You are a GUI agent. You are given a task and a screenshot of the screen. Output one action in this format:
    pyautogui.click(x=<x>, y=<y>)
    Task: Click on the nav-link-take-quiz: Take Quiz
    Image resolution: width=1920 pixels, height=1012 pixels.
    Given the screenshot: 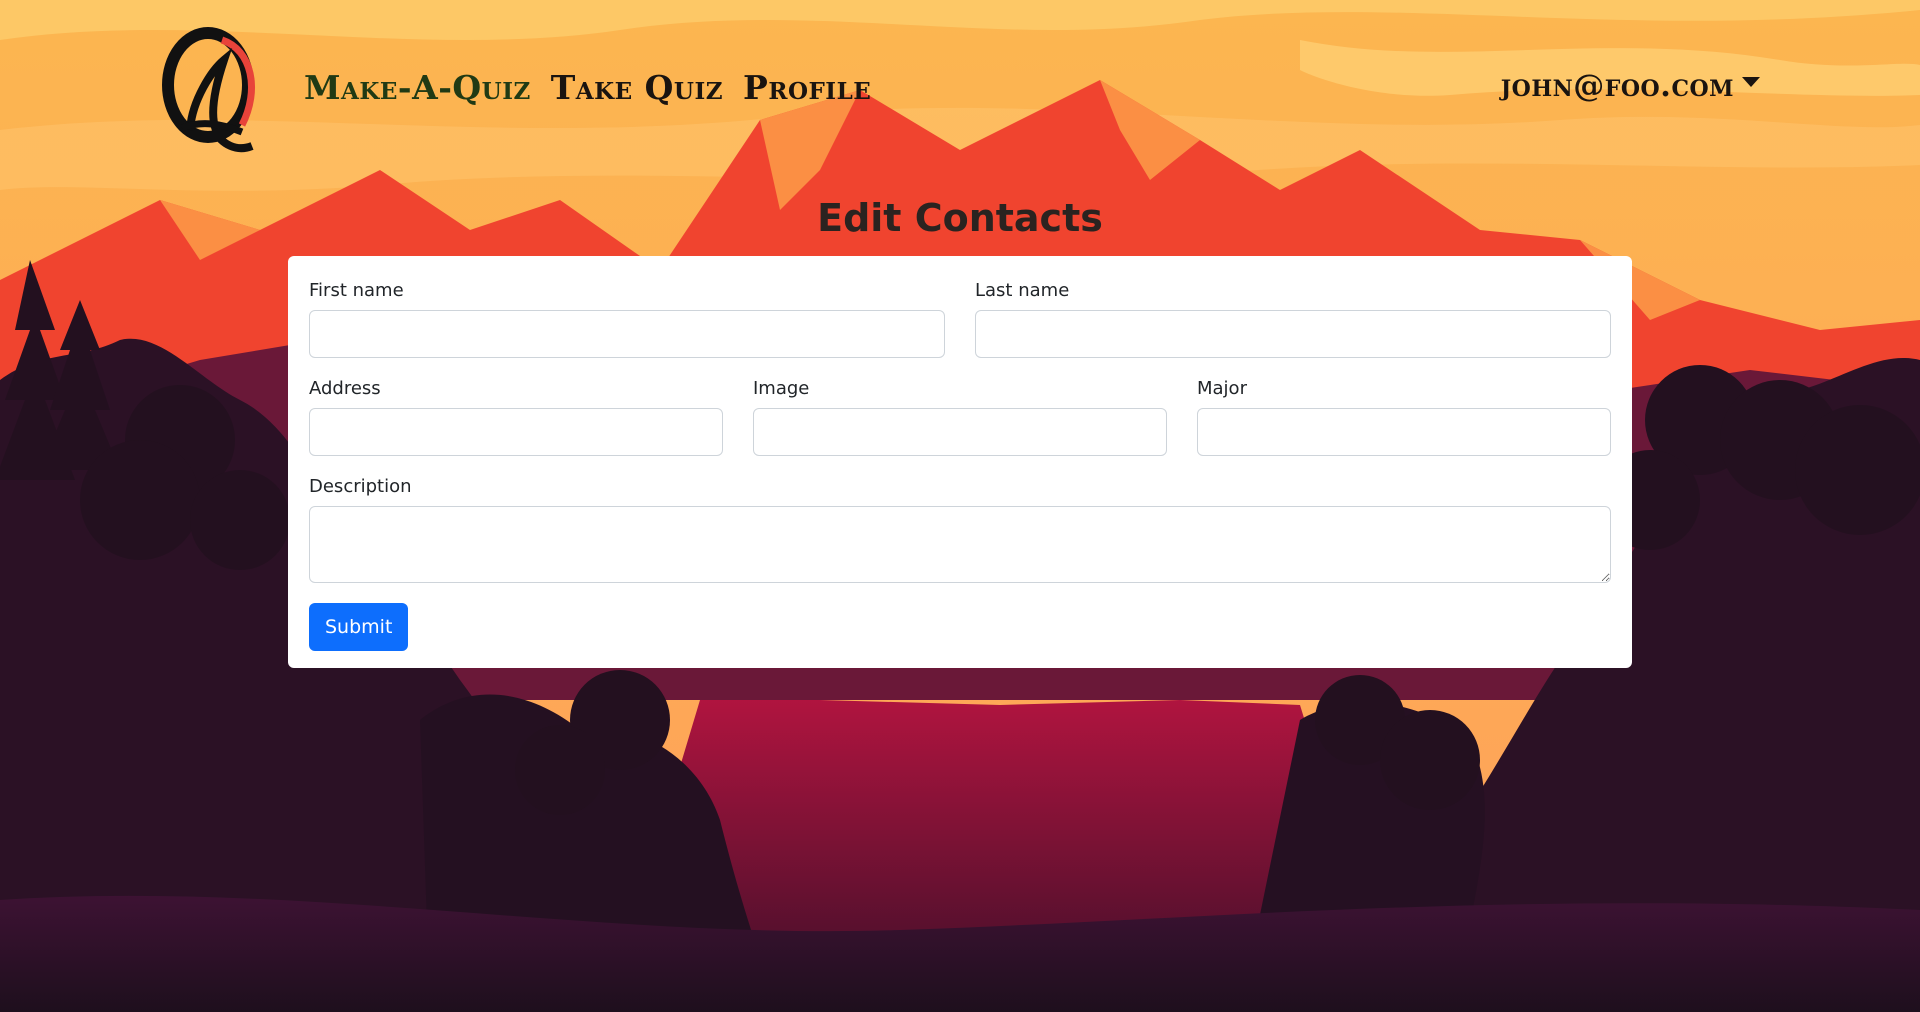 What is the action you would take?
    pyautogui.click(x=637, y=87)
    